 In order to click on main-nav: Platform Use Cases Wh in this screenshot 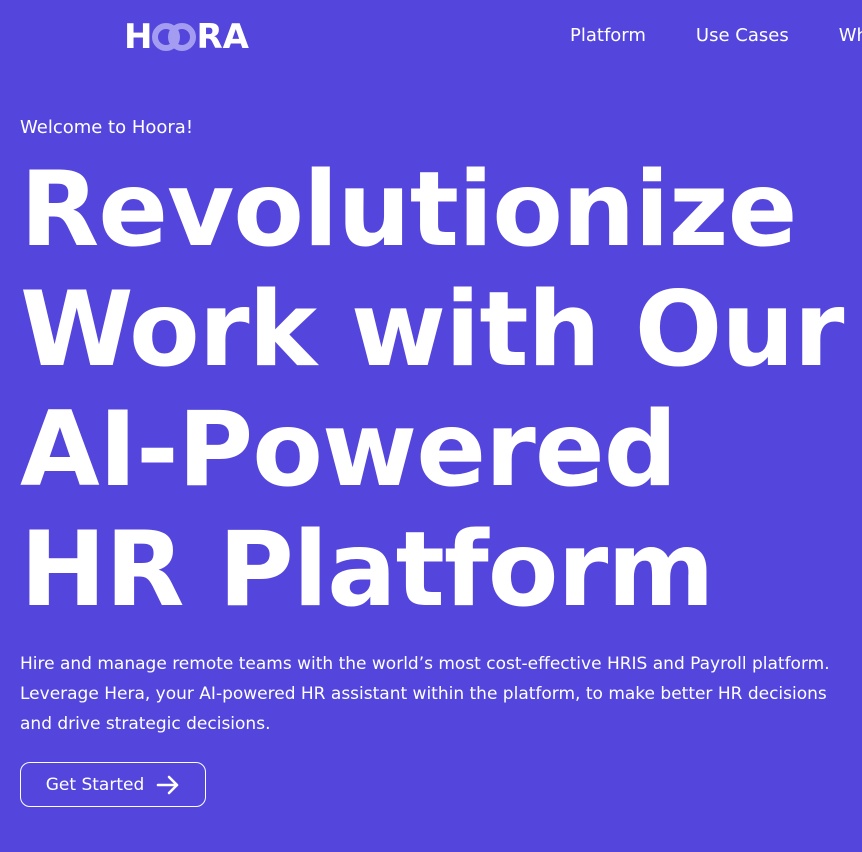, I will do `click(716, 36)`.